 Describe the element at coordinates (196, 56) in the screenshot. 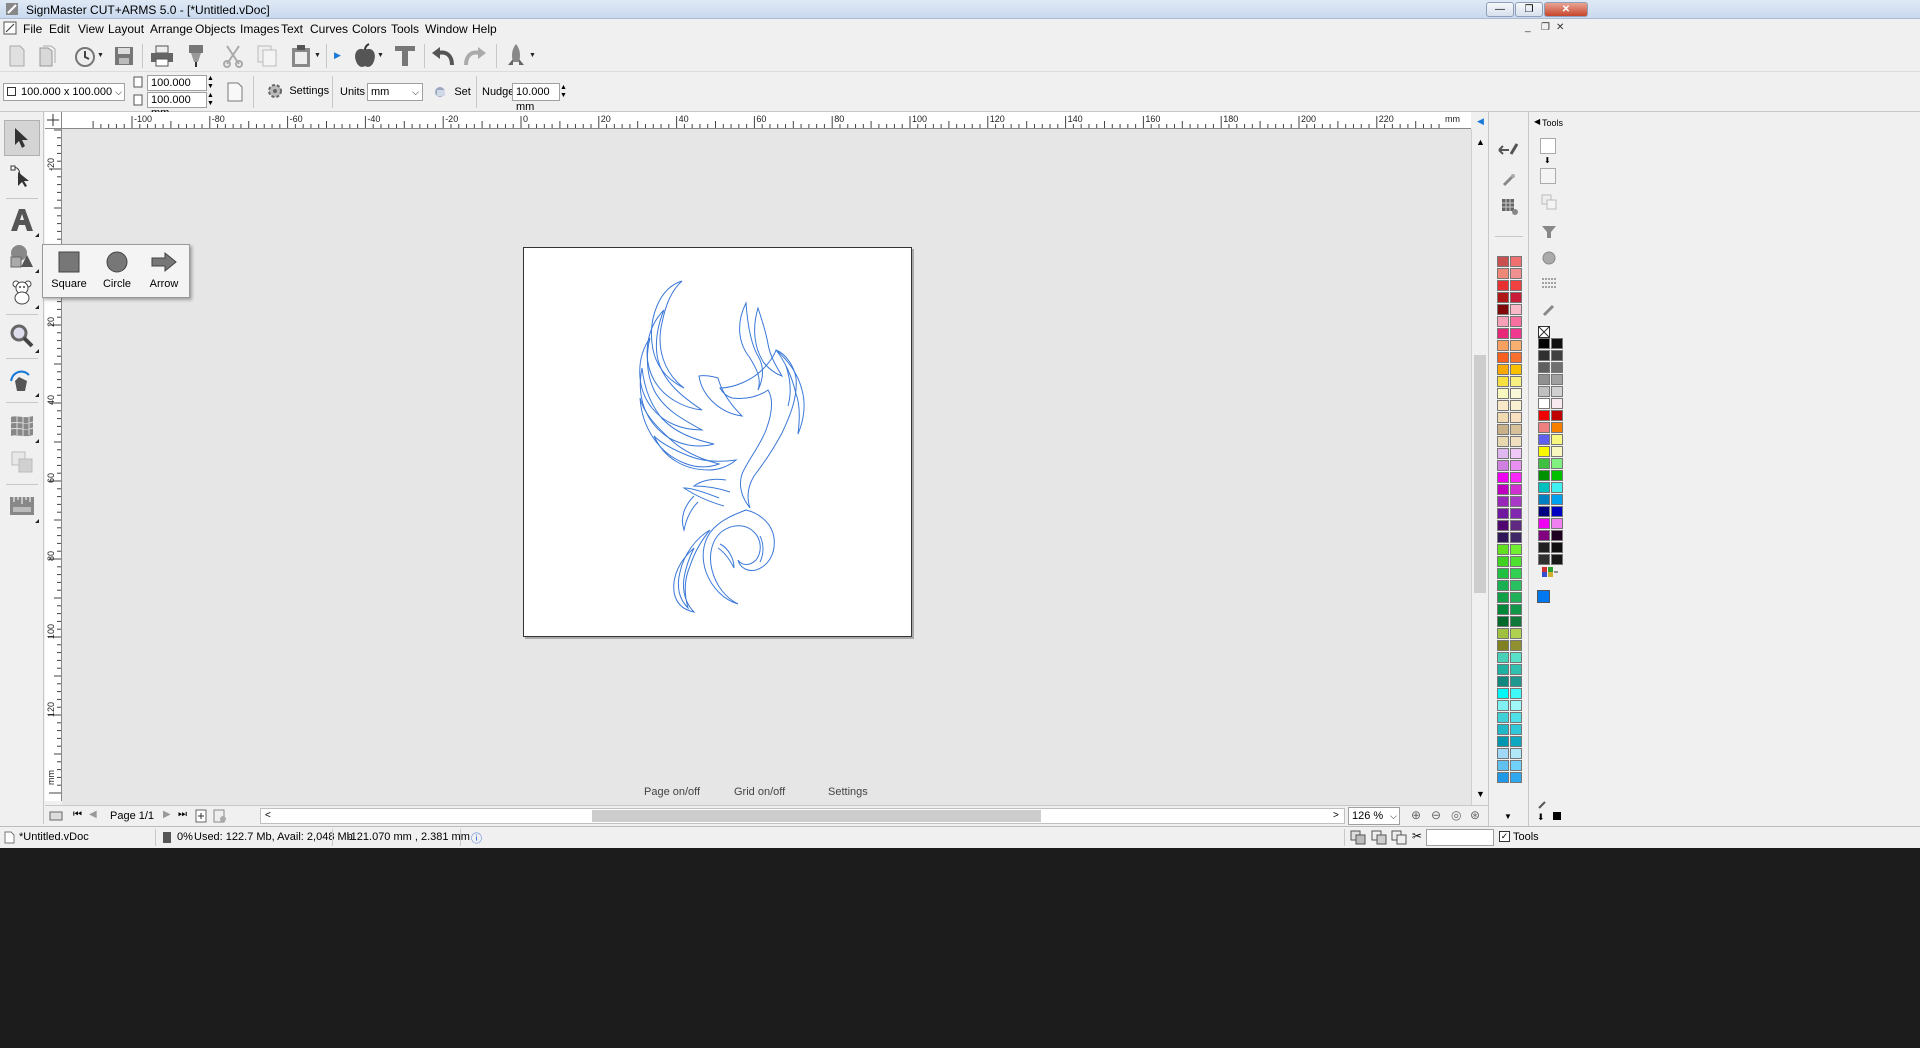

I see `cut-plotter-button` at that location.